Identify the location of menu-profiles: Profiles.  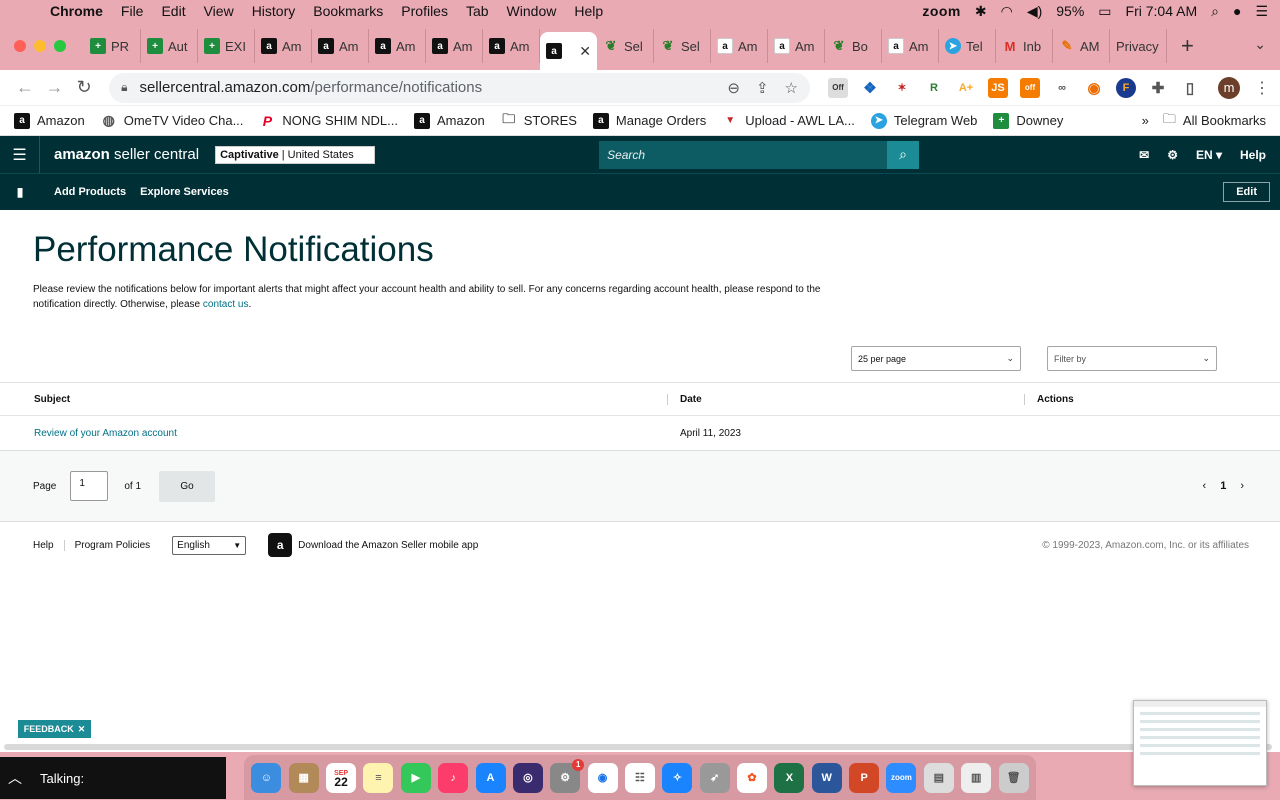
(424, 11).